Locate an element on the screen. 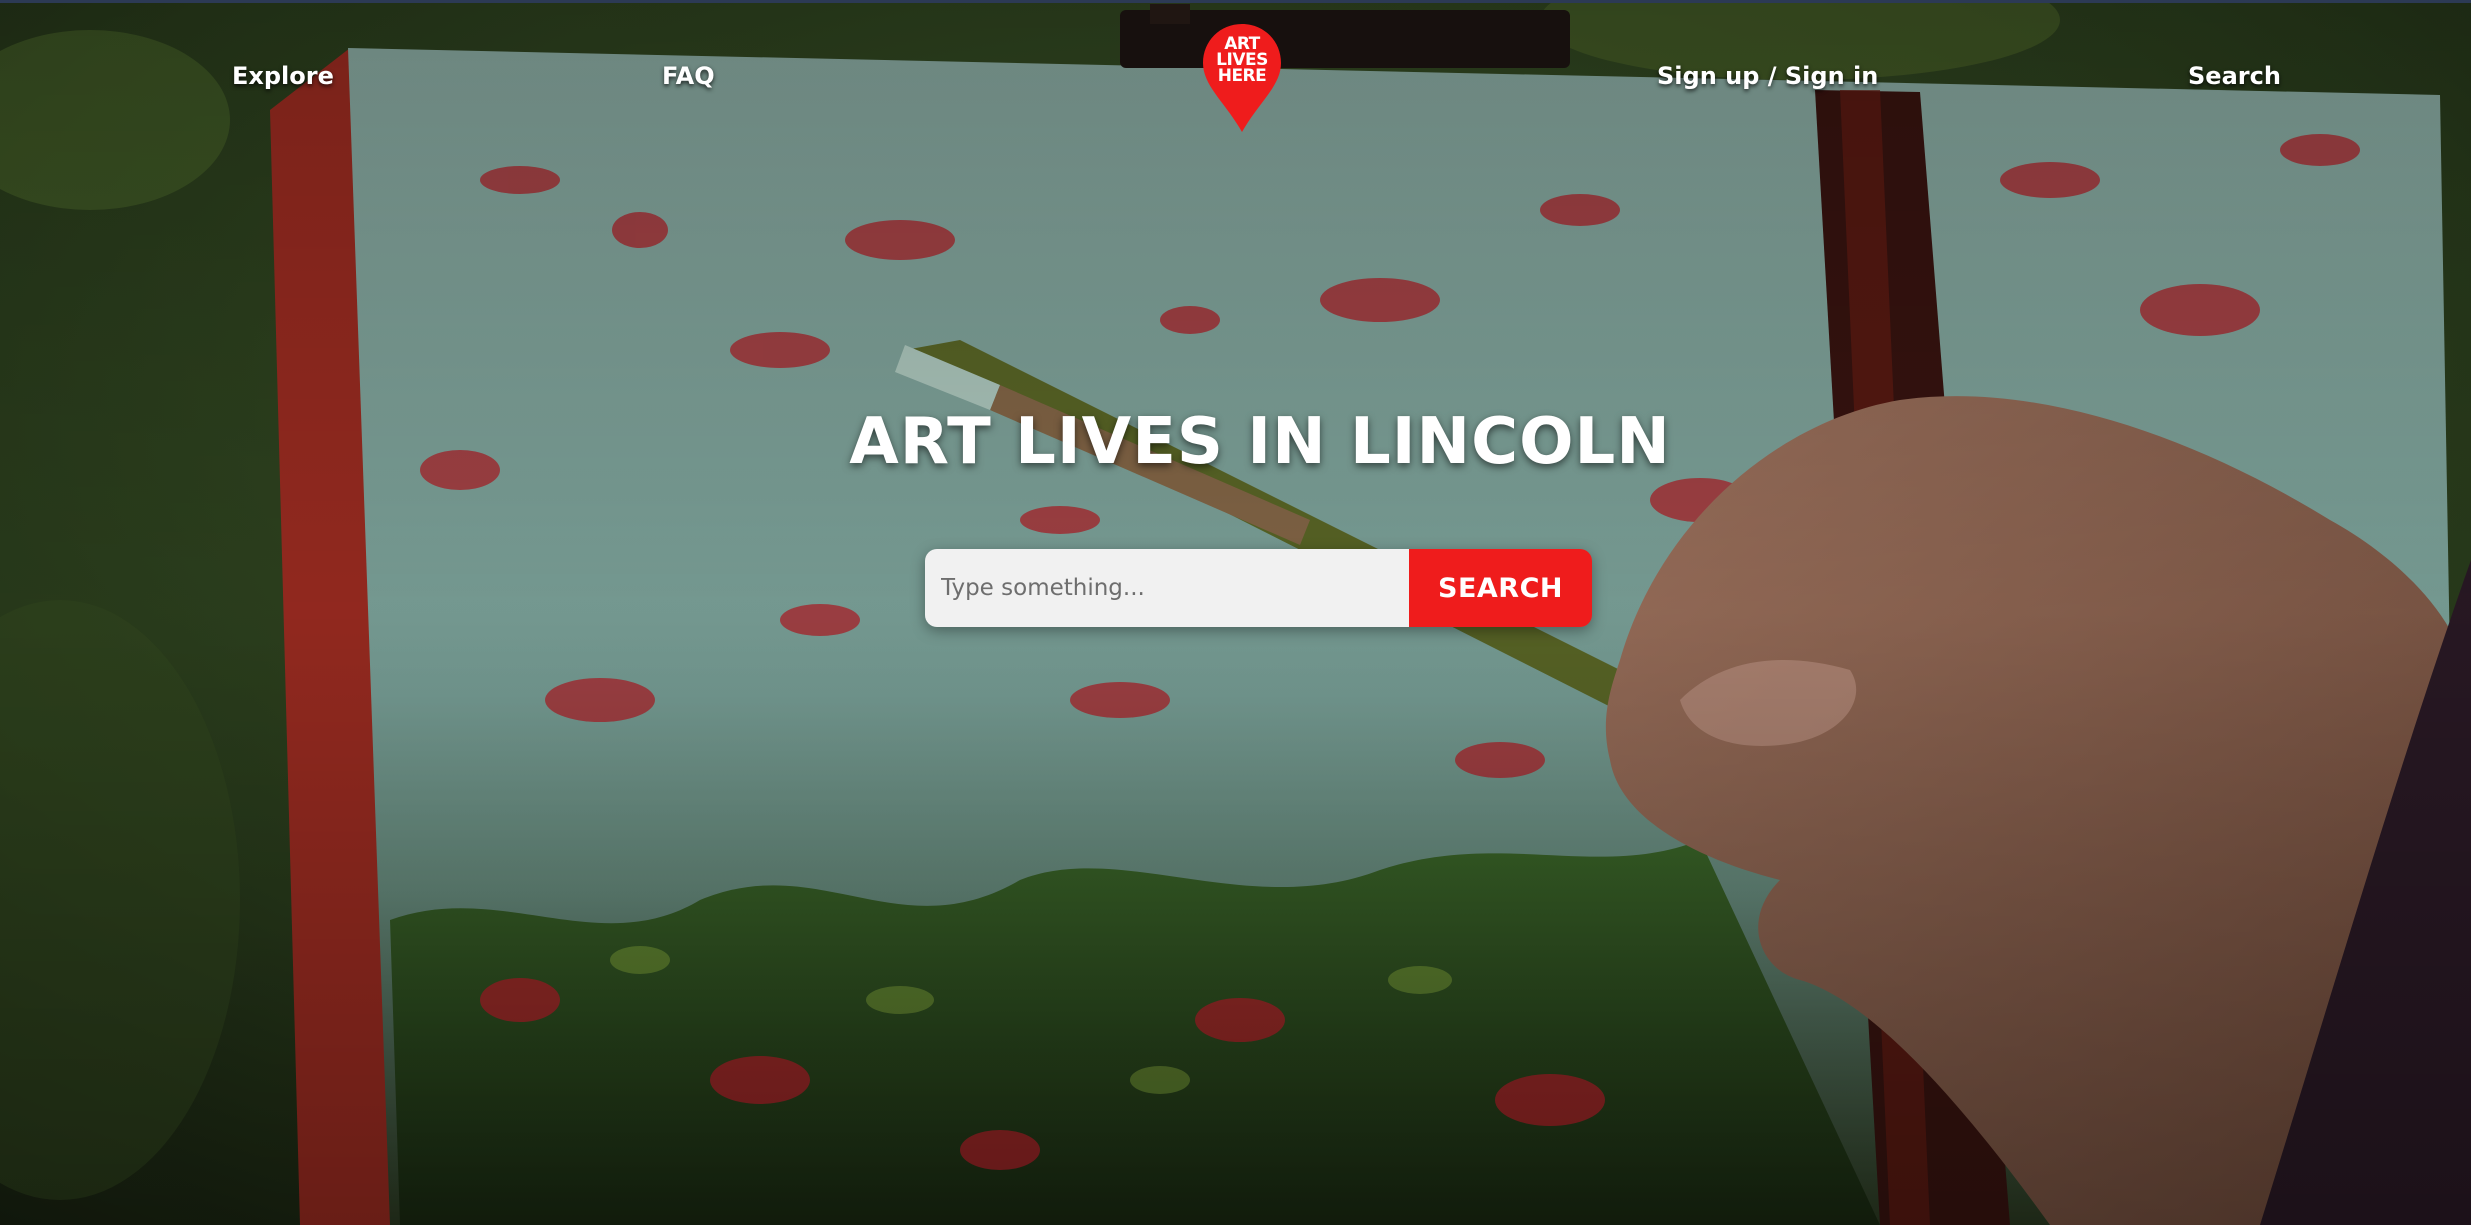 The image size is (2471, 1225). nav-signin-link: Sign up / Sign in is located at coordinates (1767, 76).